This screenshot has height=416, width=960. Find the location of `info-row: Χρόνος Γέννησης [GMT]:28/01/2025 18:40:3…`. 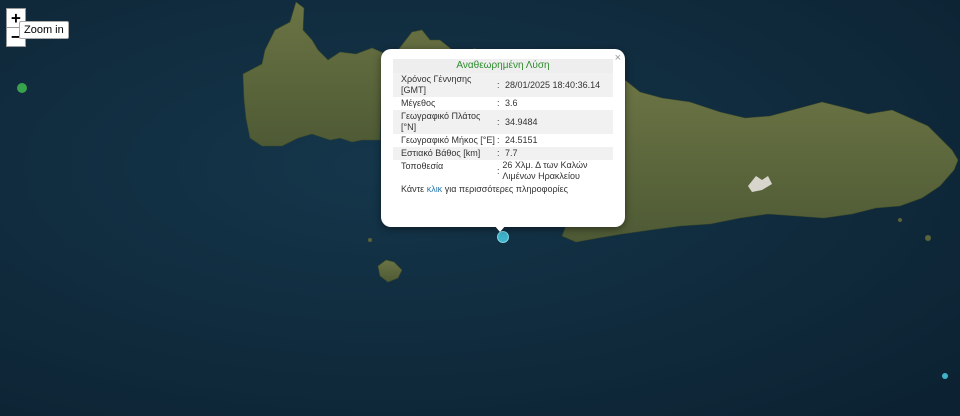

info-row: Χρόνος Γέννησης [GMT]:28/01/2025 18:40:3… is located at coordinates (503, 85).